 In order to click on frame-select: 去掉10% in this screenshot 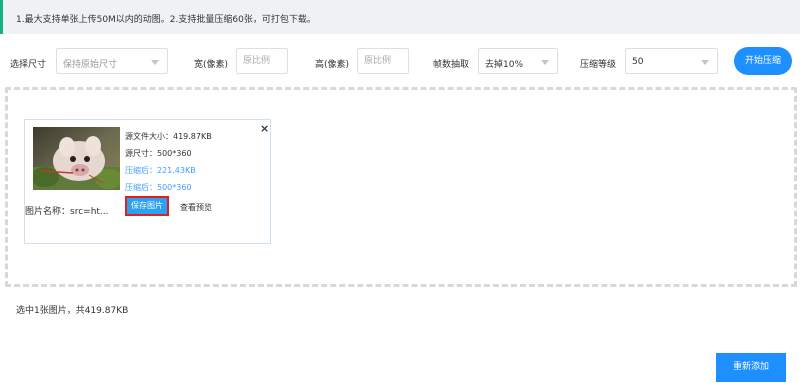, I will do `click(518, 61)`.